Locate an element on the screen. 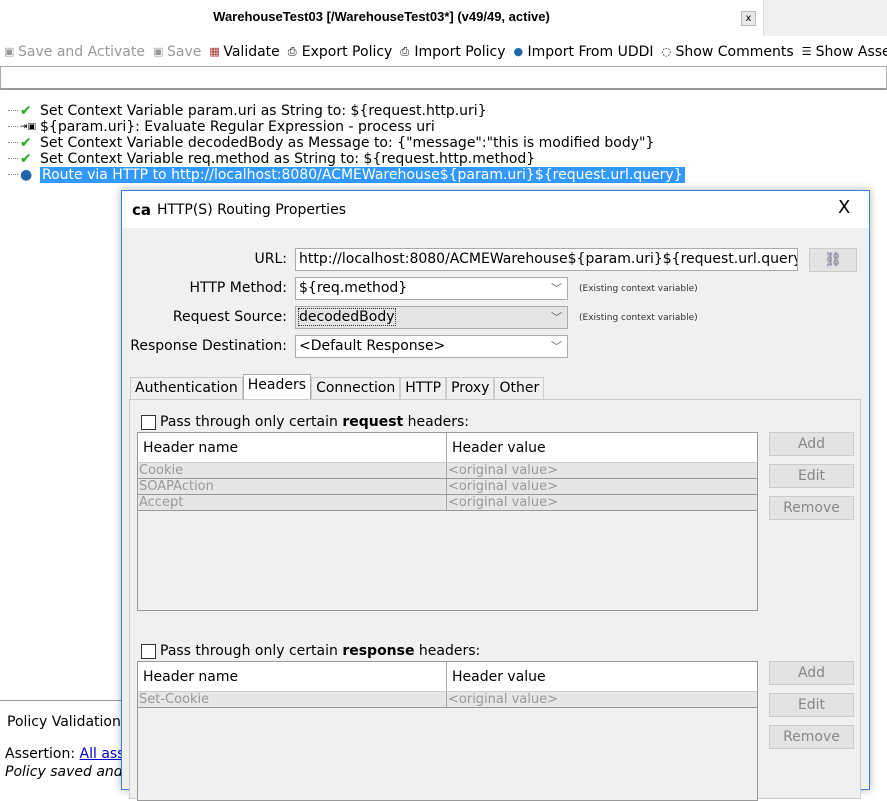  label: Save and Activate is located at coordinates (81, 52).